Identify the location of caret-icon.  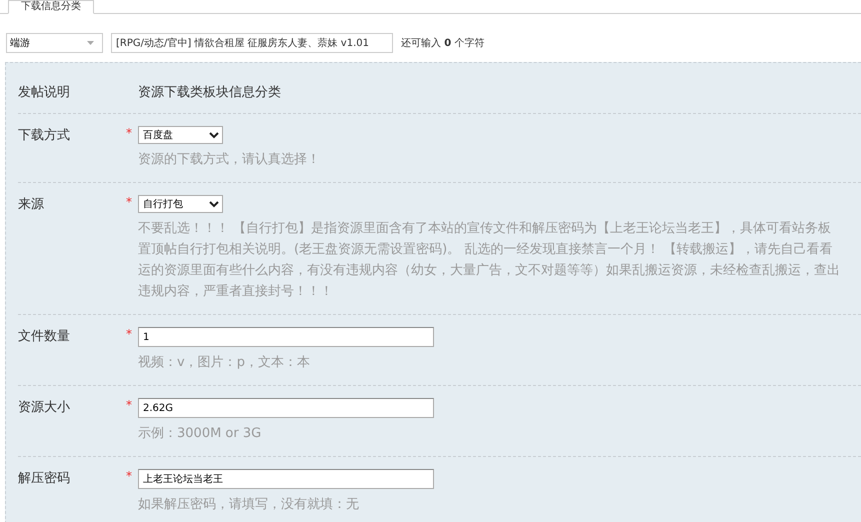
(90, 43).